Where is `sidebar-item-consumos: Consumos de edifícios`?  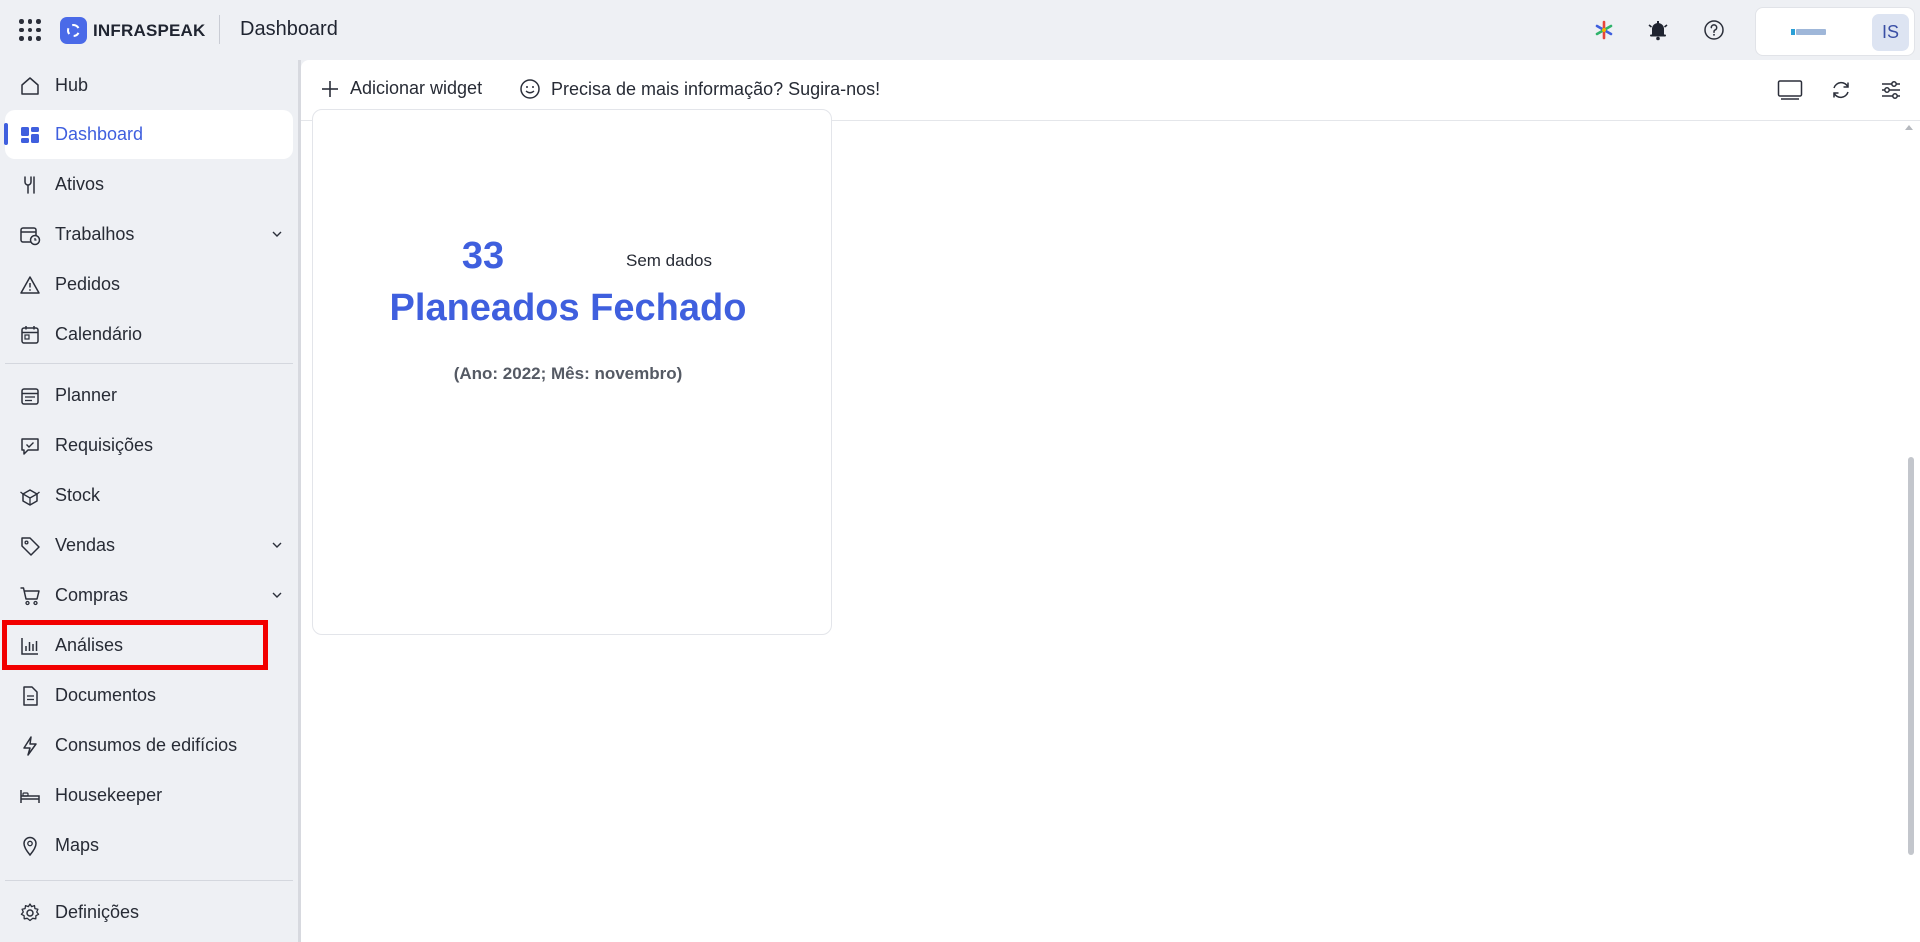
sidebar-item-consumos: Consumos de edifícios is located at coordinates (149, 745).